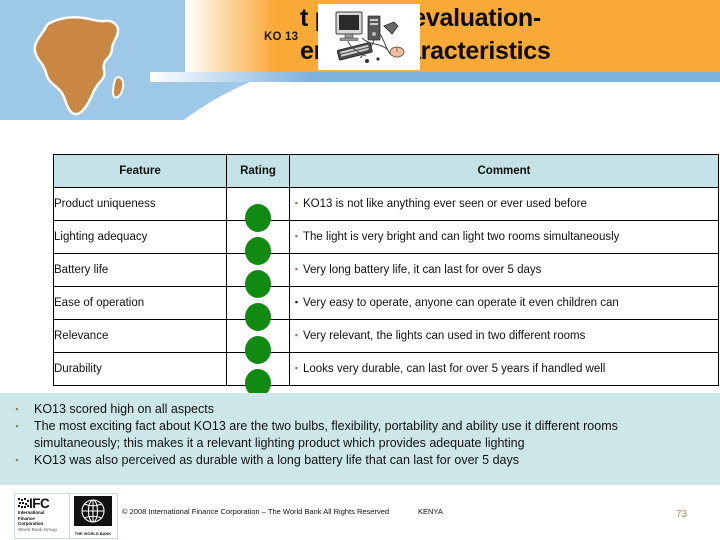 The image size is (720, 540). Describe the element at coordinates (140, 369) in the screenshot. I see `feature-cell: Durability` at that location.